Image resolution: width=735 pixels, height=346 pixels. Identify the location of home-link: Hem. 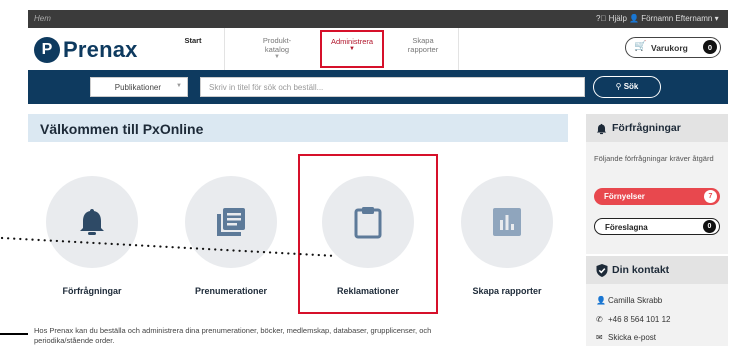
(42, 18).